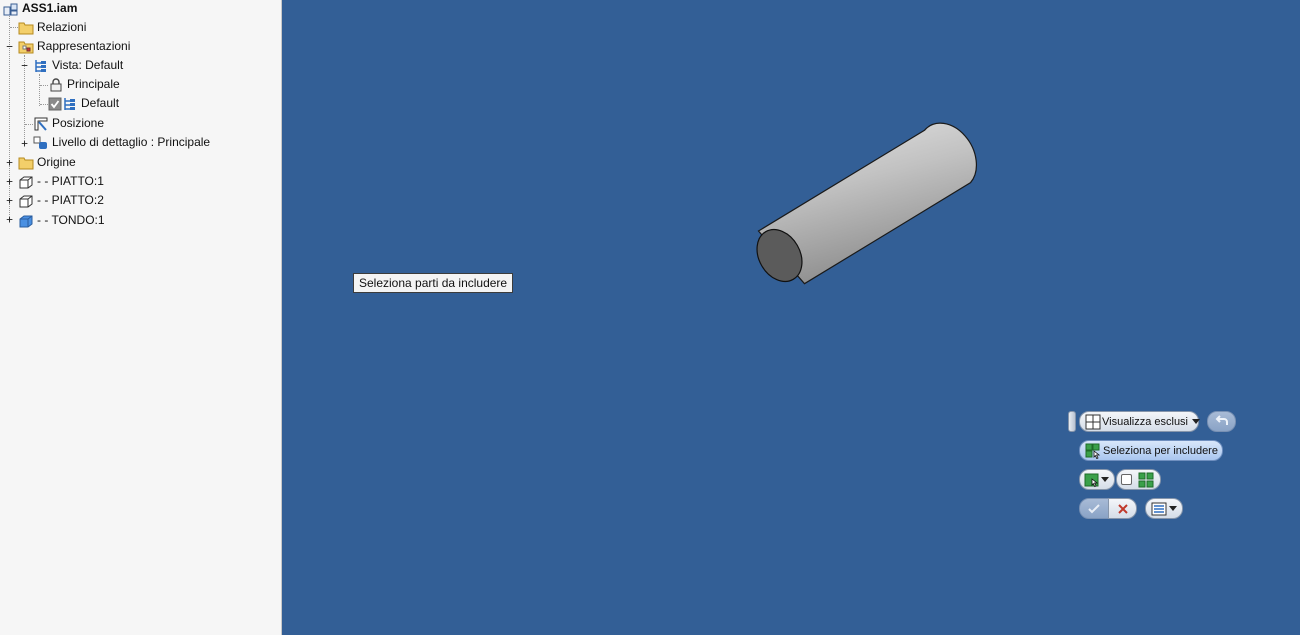  Describe the element at coordinates (1093, 451) in the screenshot. I see `select-include-icon` at that location.